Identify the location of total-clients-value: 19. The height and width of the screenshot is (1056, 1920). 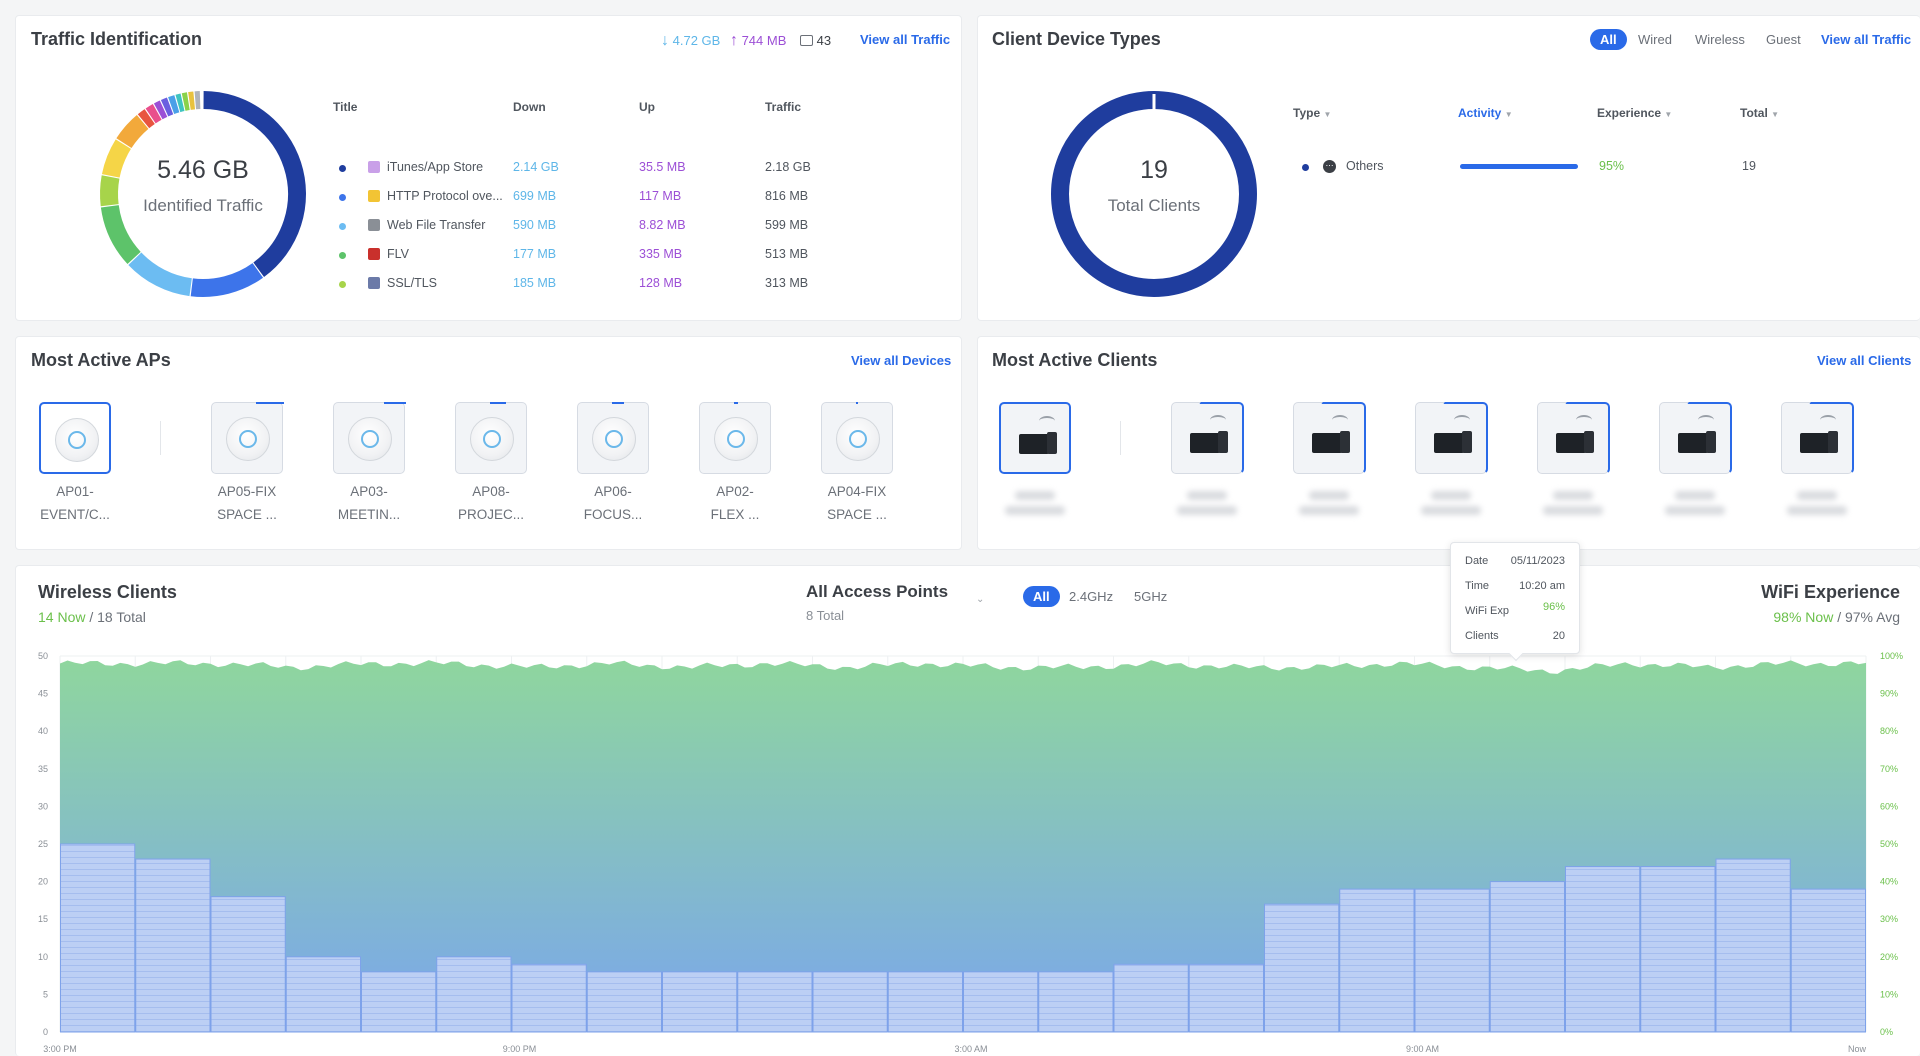
(1154, 170).